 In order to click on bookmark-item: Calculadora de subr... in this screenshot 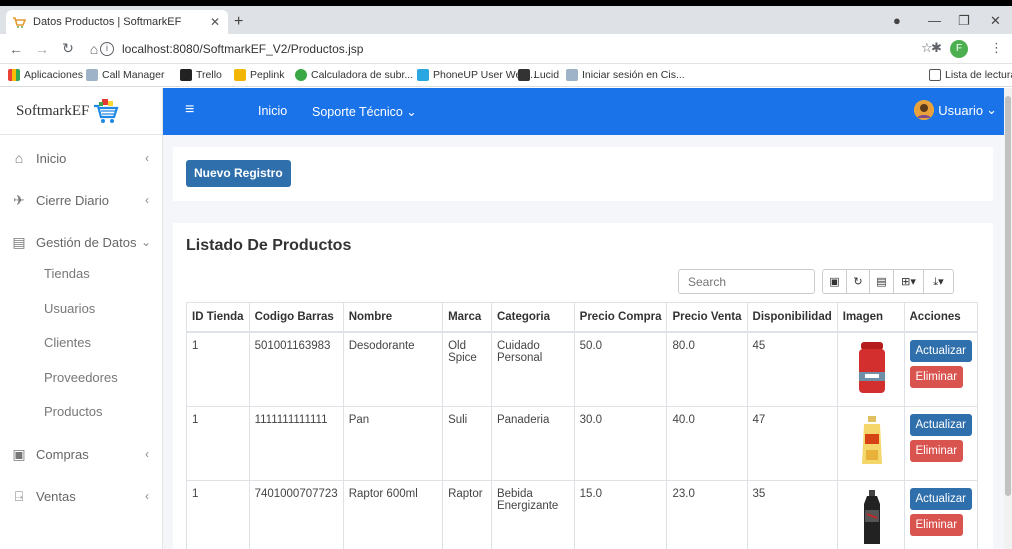, I will do `click(354, 75)`.